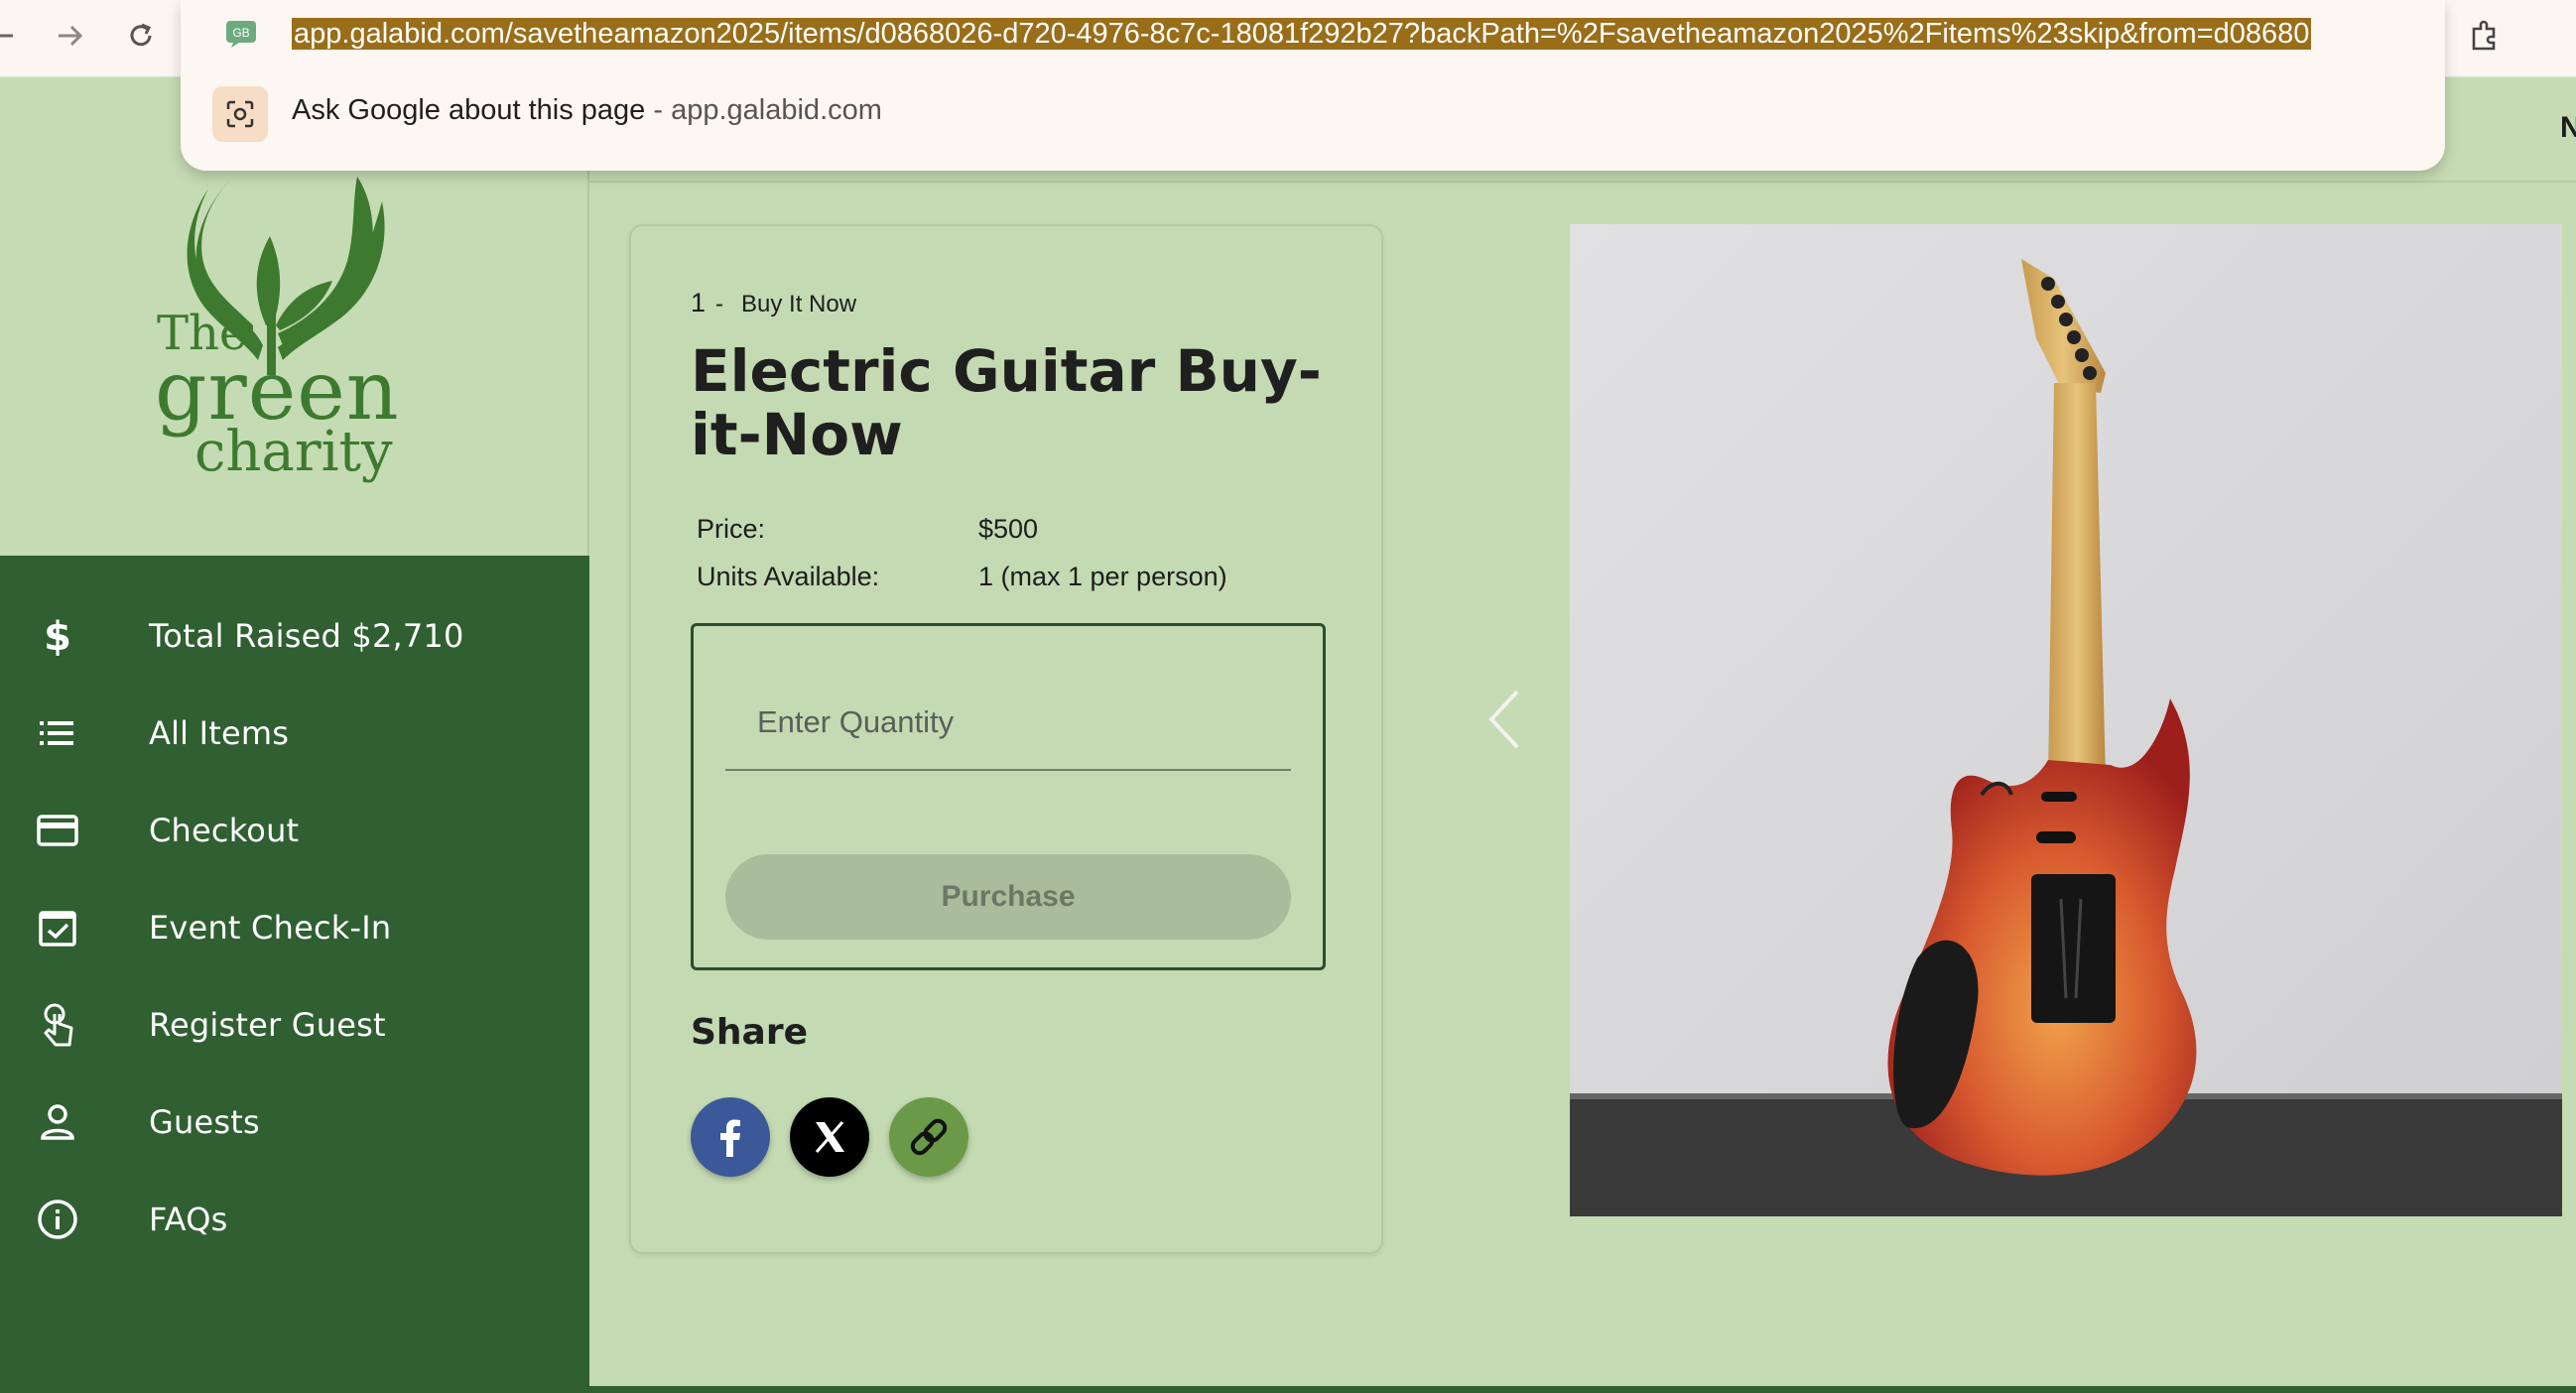  I want to click on sidebar-item-total-raised: $ Total Raised $2,710, so click(294, 636).